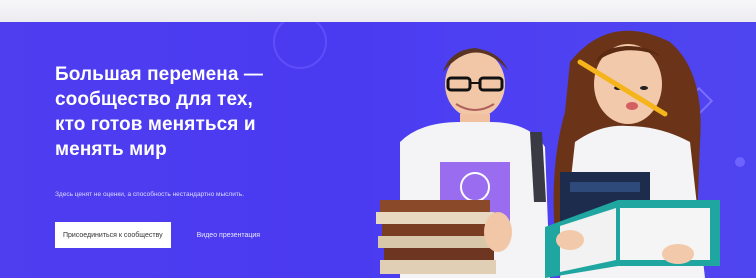  I want to click on browser-top-strip, so click(378, 11).